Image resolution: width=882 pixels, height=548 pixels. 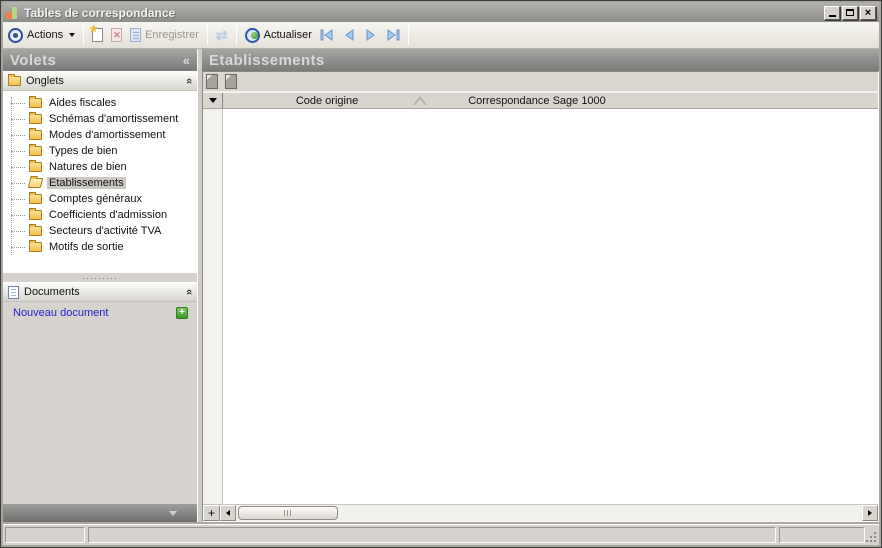 What do you see at coordinates (288, 513) in the screenshot?
I see `scrollbar-thumb` at bounding box center [288, 513].